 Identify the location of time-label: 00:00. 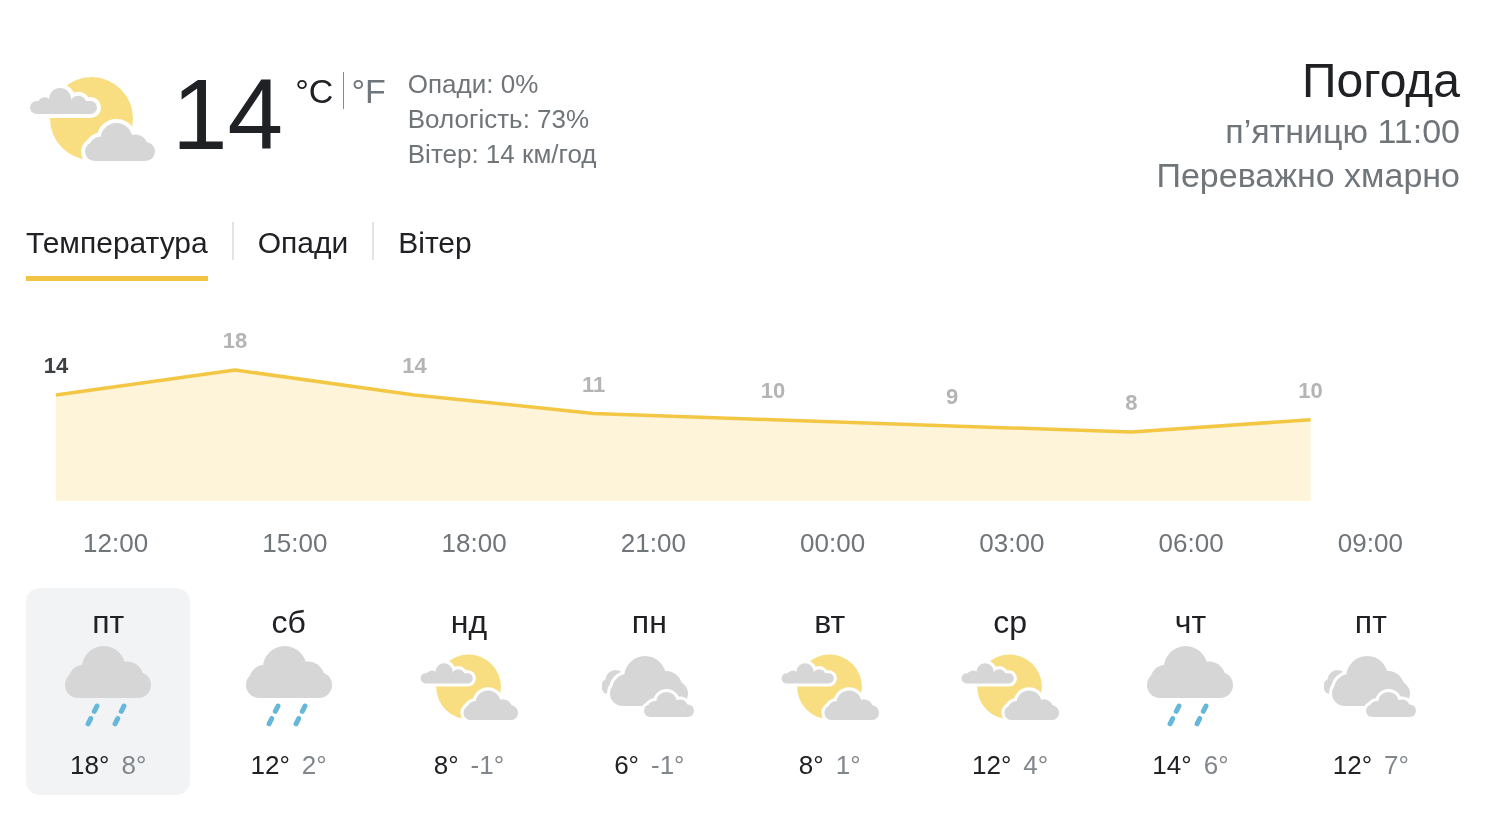
(833, 543).